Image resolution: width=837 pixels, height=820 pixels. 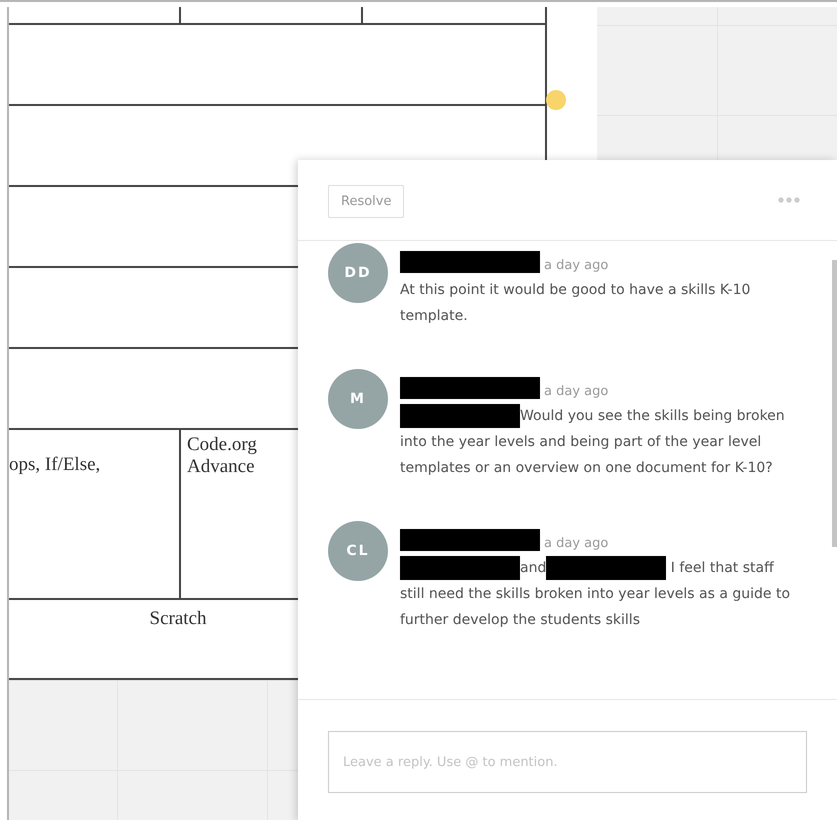 I want to click on comment-text: and I feel that staff still need the skills broken into year levels as a guide to further develop the students skills, so click(x=598, y=594).